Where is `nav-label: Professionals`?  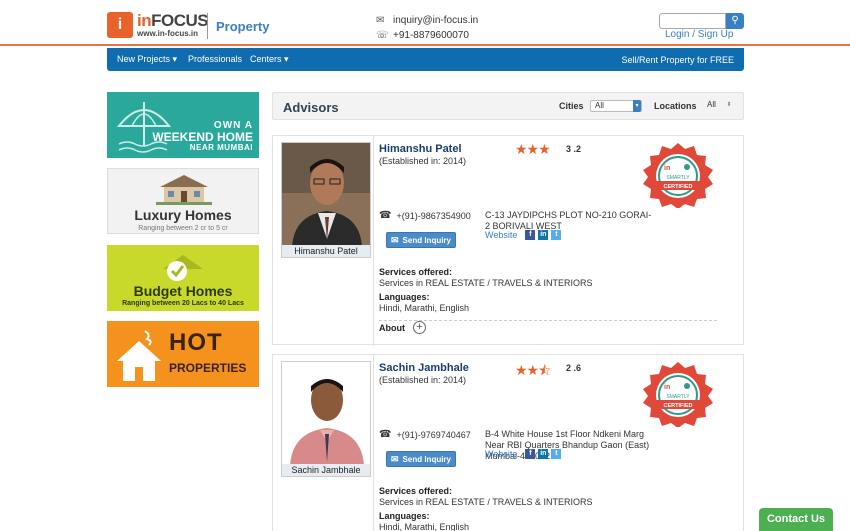 nav-label: Professionals is located at coordinates (215, 59).